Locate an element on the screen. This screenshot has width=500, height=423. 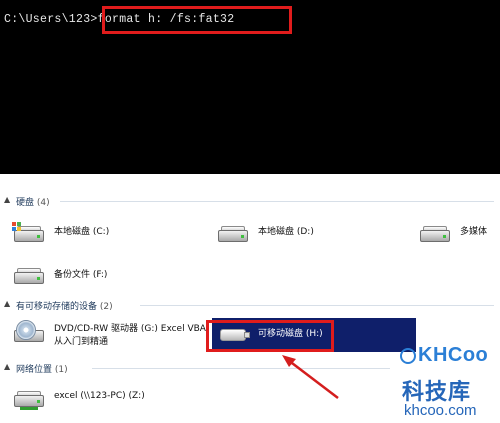
section-title: 硬盘 is located at coordinates (25, 203).